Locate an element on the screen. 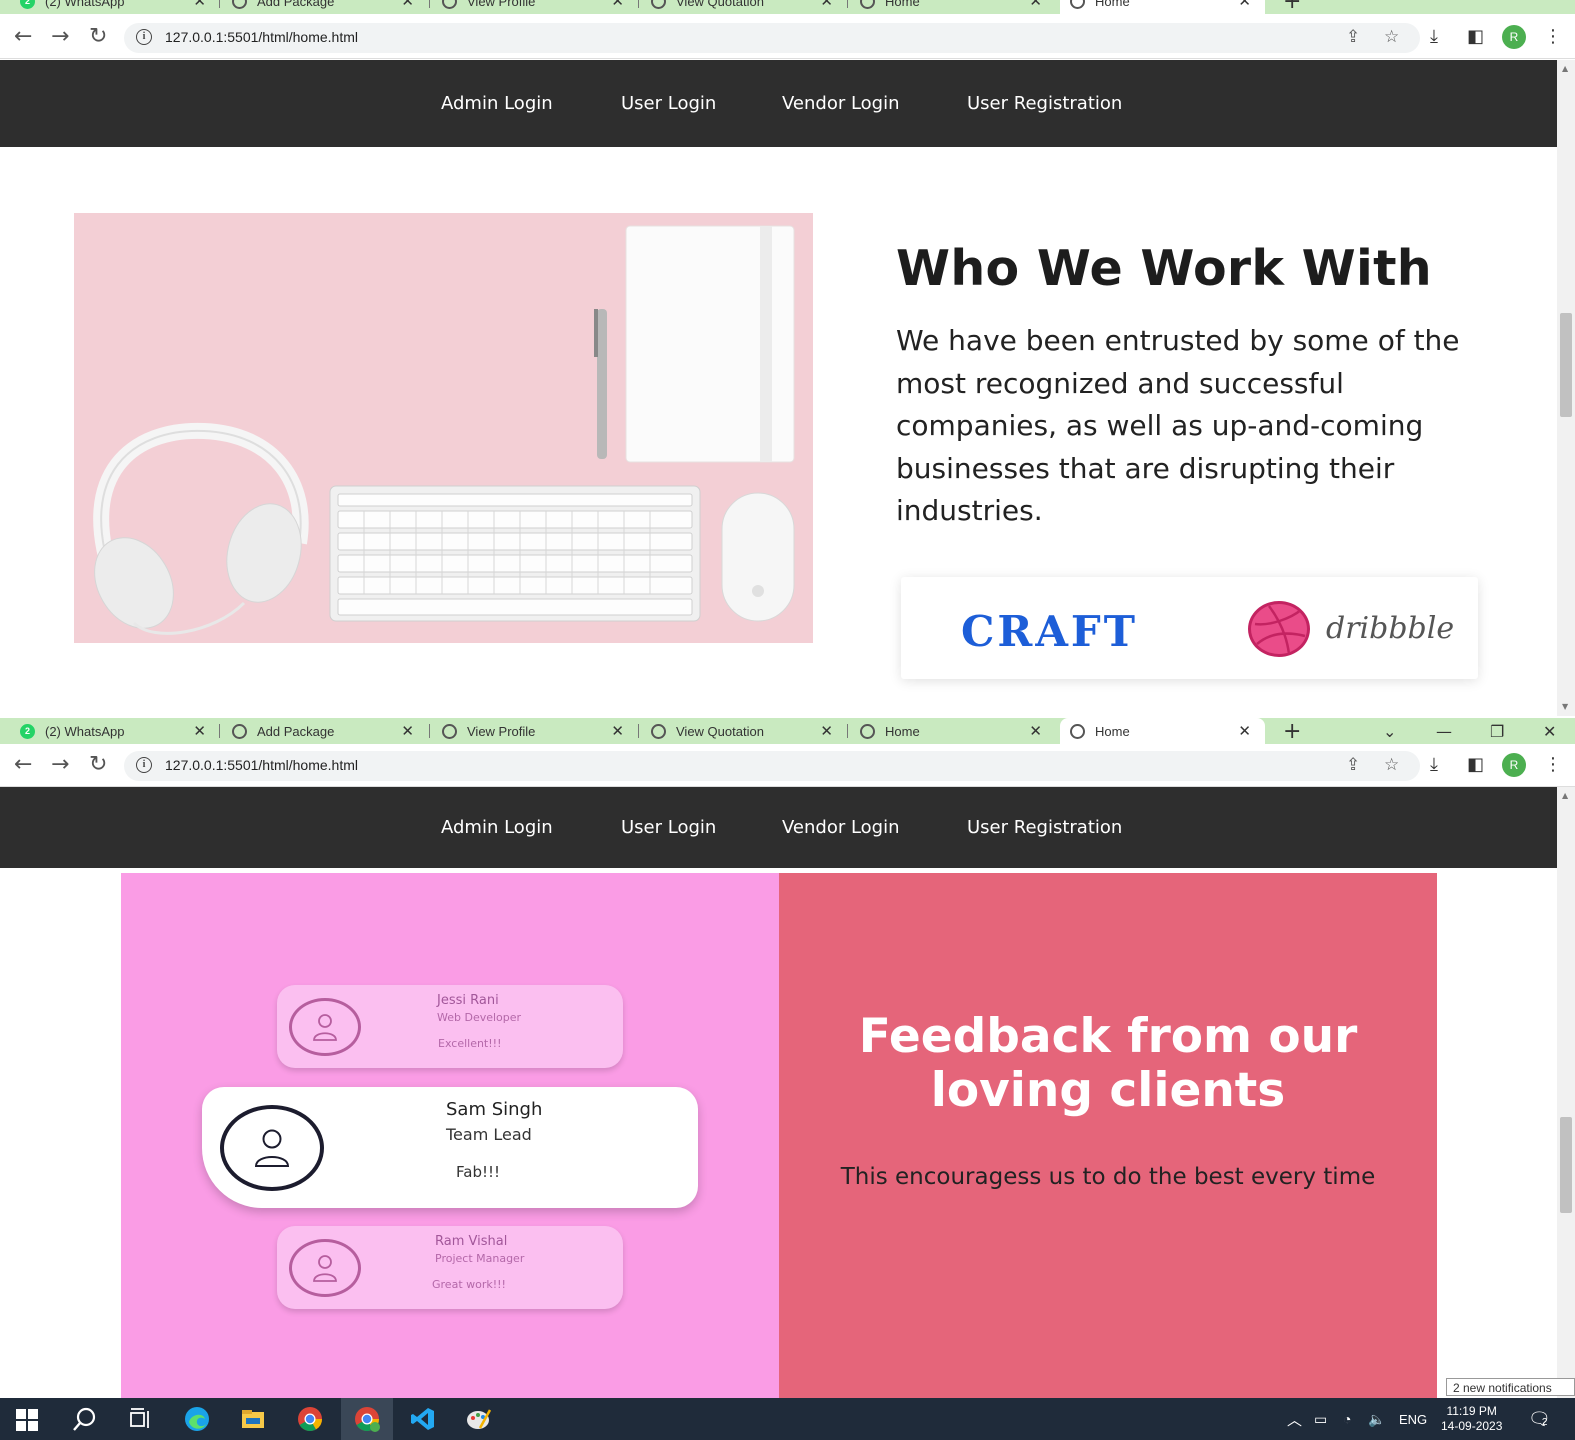 The image size is (1575, 1440). client-name: Sam Singh is located at coordinates (494, 1109).